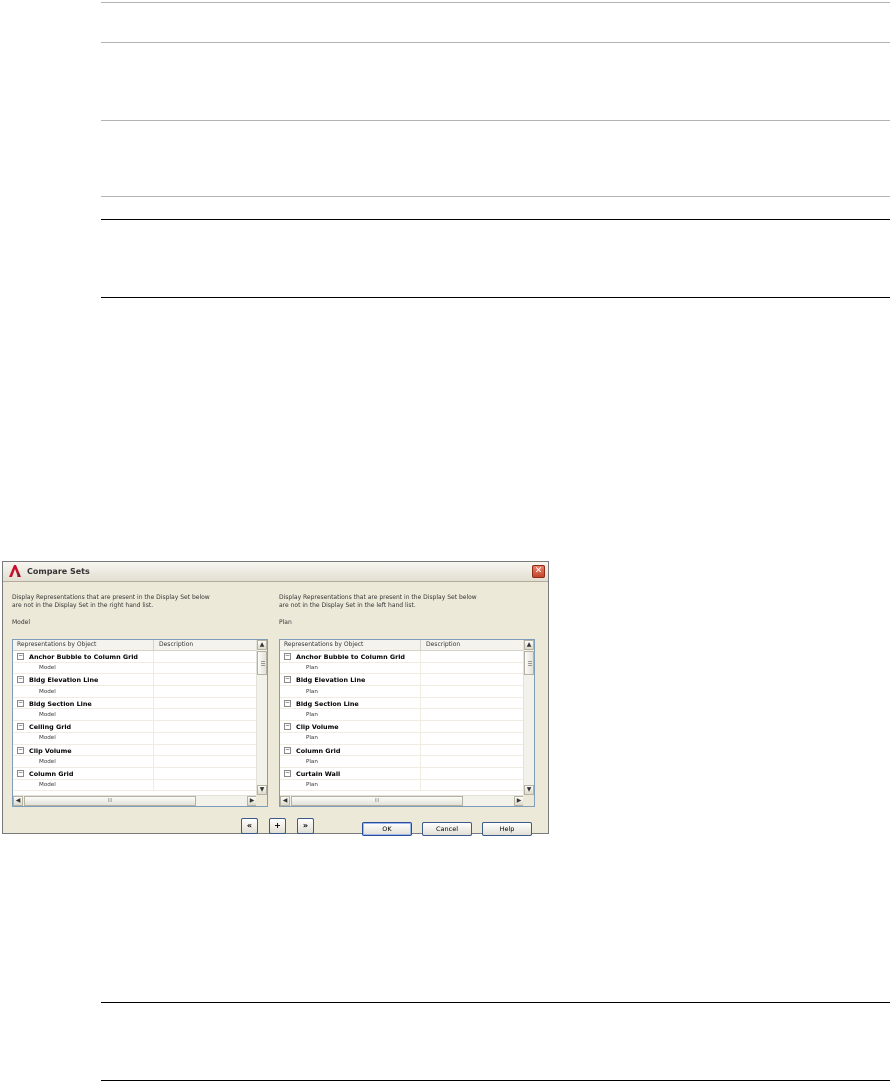 The height and width of the screenshot is (1082, 894). What do you see at coordinates (312, 691) in the screenshot?
I see `row-label: Plan` at bounding box center [312, 691].